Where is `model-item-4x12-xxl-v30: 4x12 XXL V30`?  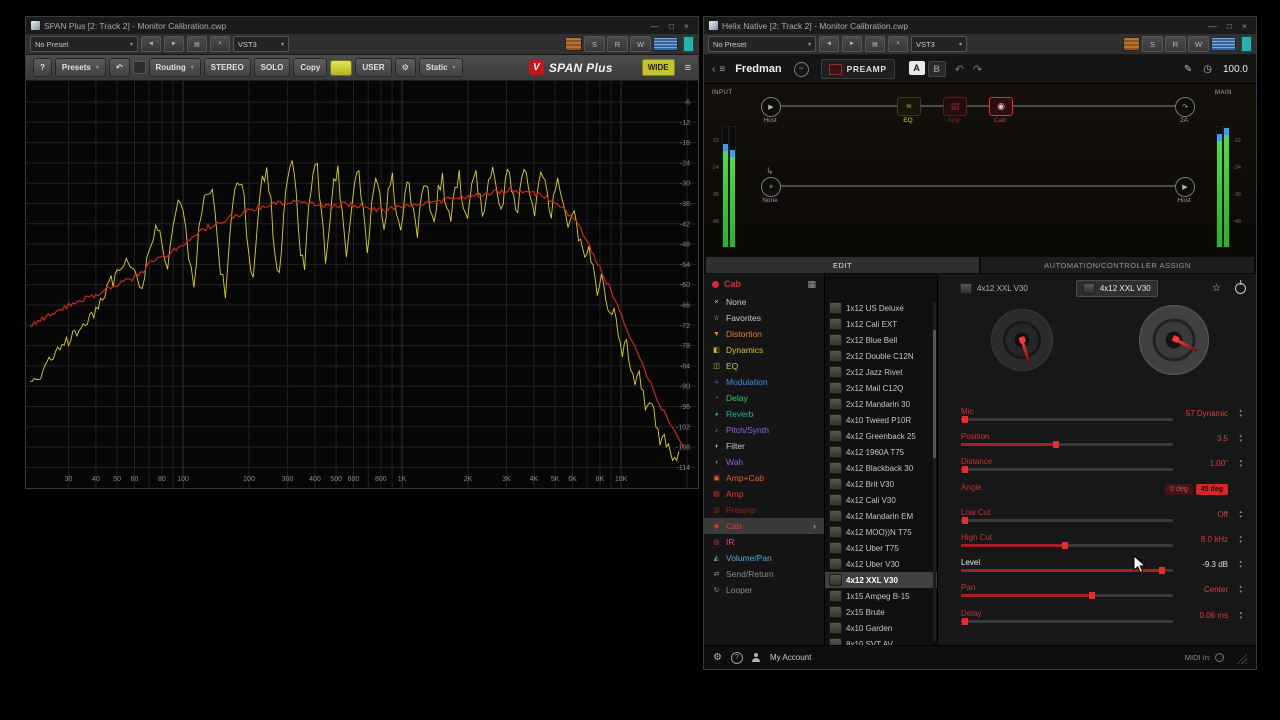
model-item-4x12-xxl-v30: 4x12 XXL V30 is located at coordinates (881, 580).